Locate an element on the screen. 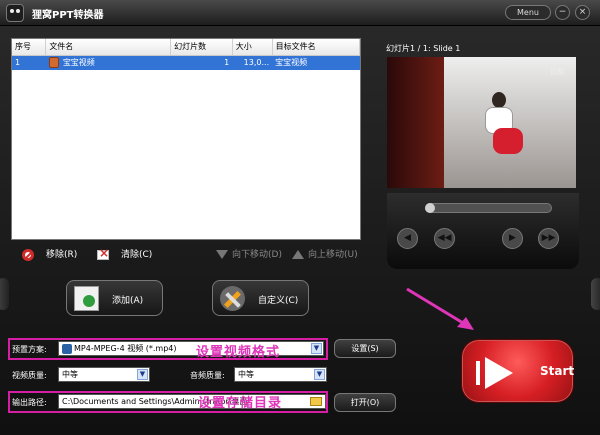 This screenshot has height=435, width=600. video-quality-label: 视频质量: is located at coordinates (29, 375).